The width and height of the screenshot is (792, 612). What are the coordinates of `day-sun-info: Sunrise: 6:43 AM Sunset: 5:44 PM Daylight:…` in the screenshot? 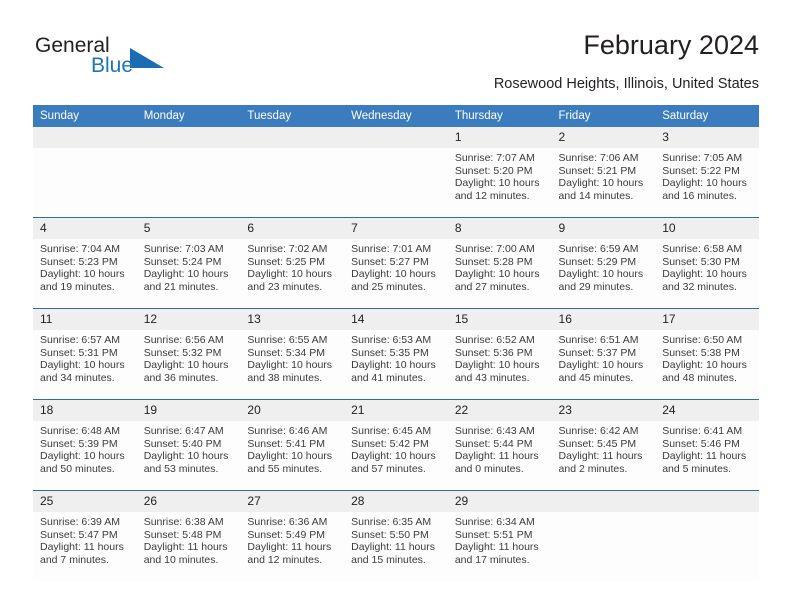 It's located at (500, 448).